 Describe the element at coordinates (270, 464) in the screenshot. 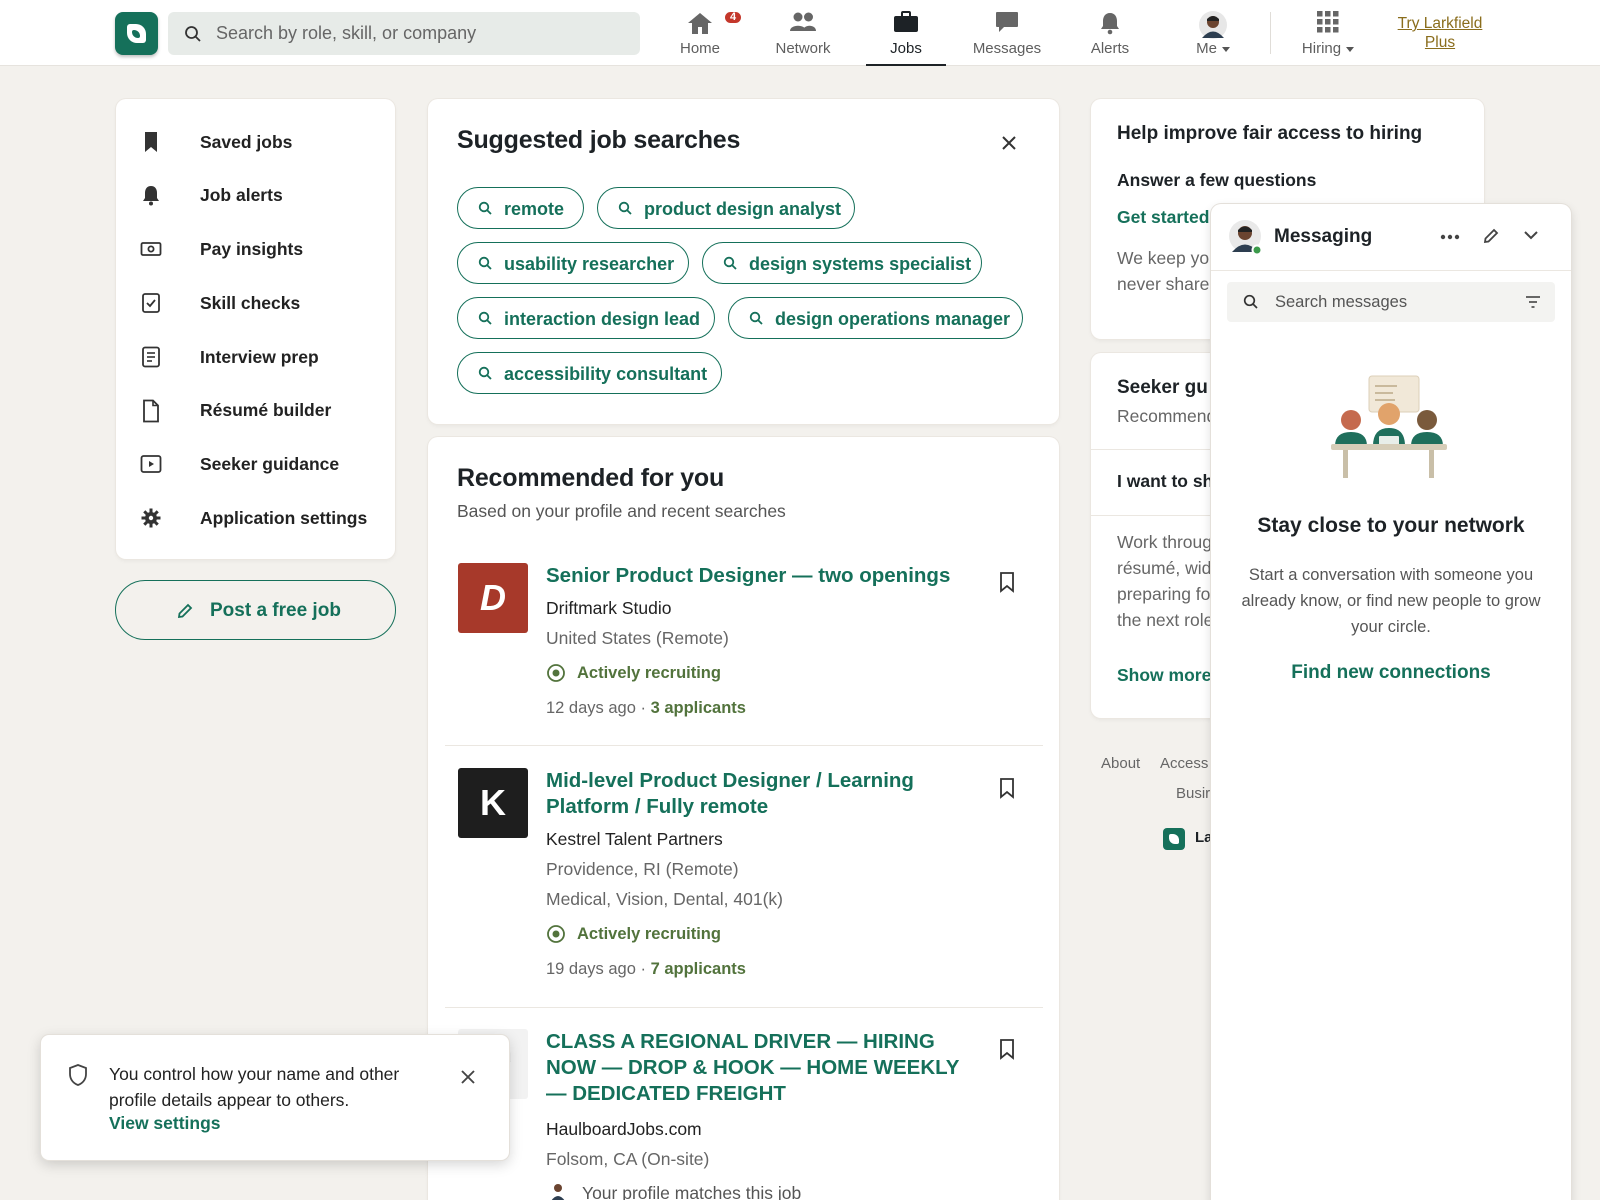

I see `sidebar-item-label: Seeker guidance` at that location.